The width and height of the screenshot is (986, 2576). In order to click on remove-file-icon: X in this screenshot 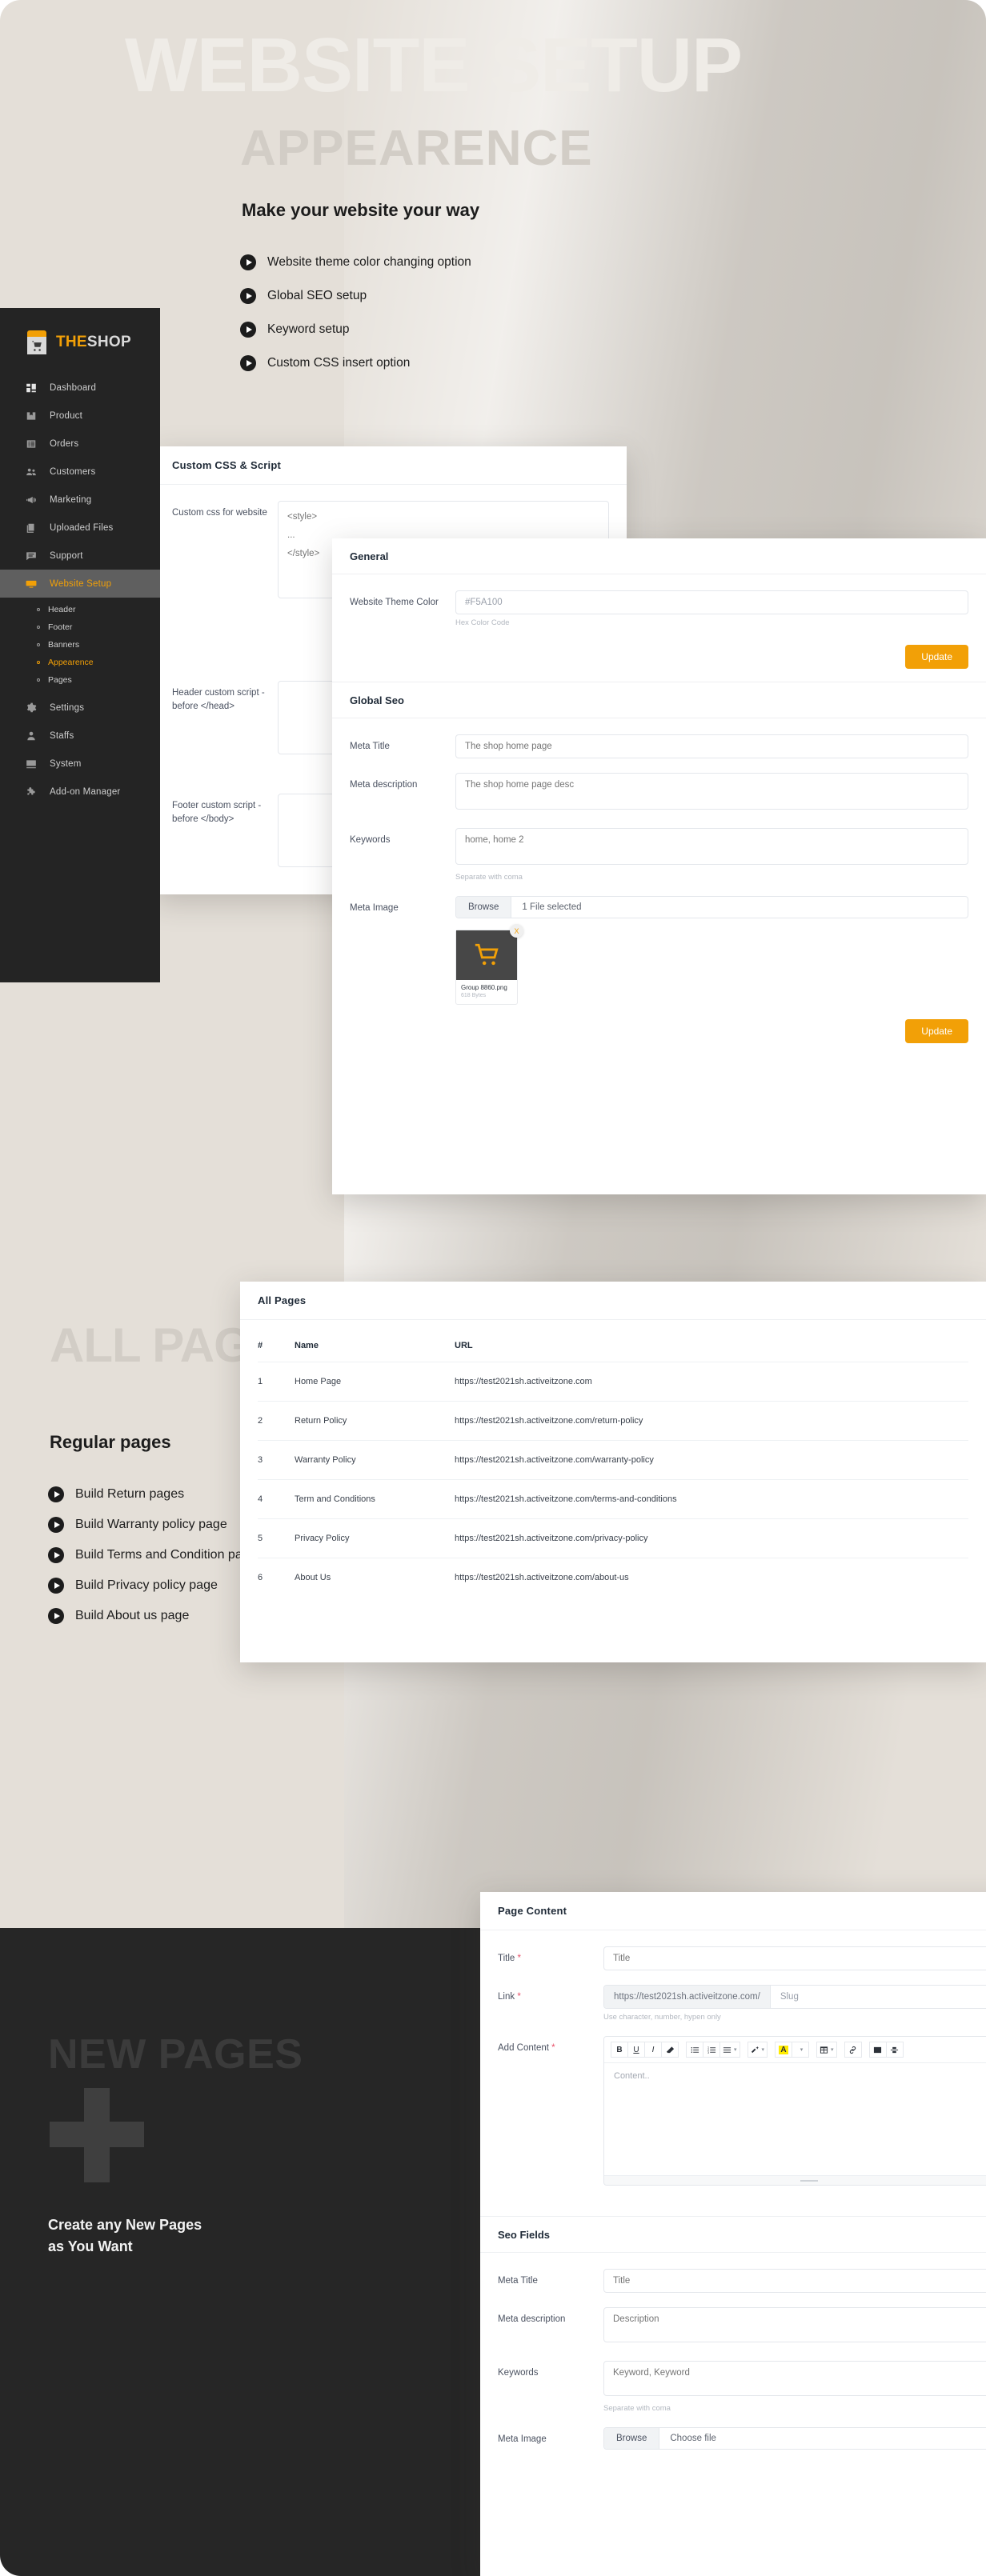, I will do `click(517, 931)`.